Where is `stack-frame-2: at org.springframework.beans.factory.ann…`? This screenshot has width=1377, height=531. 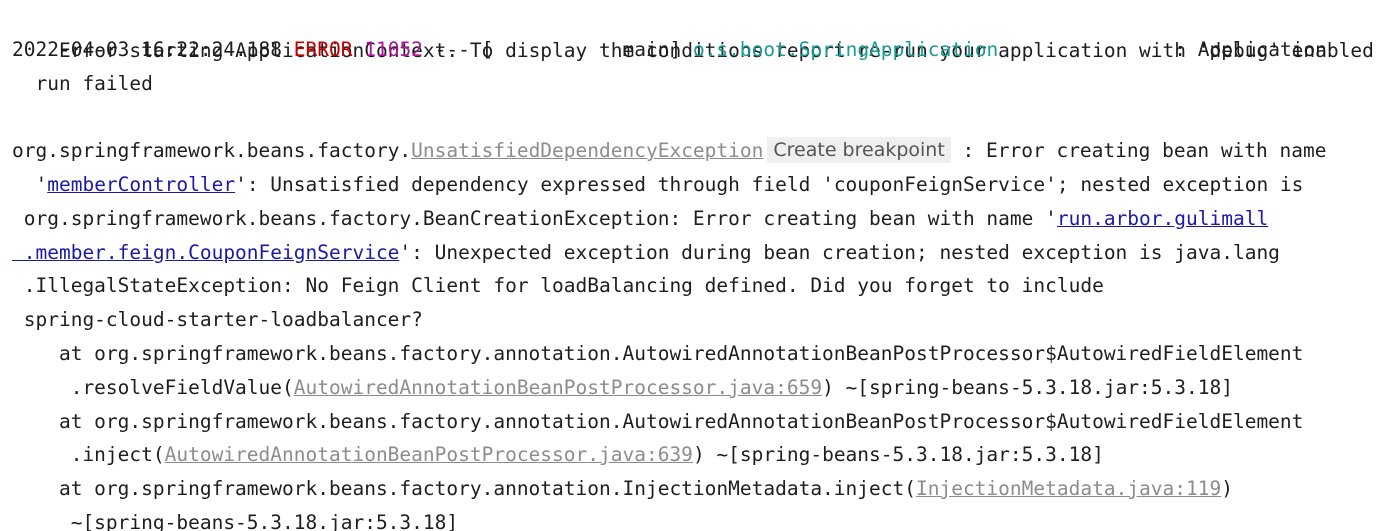
stack-frame-2: at org.springframework.beans.factory.ann… is located at coordinates (658, 421).